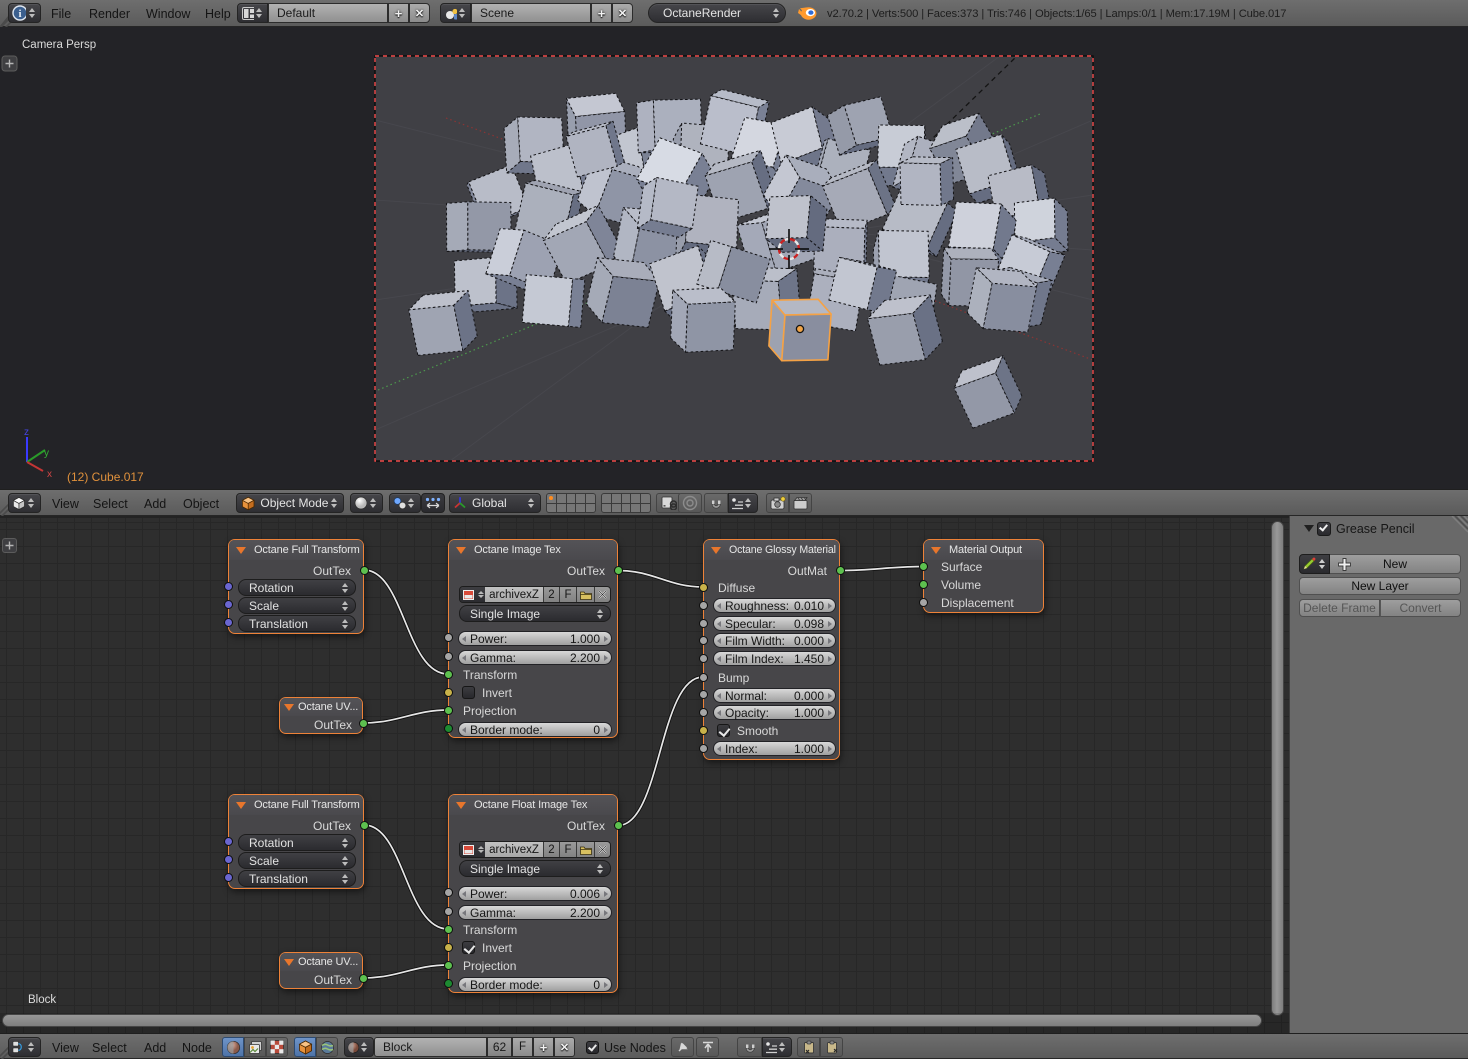 The image size is (1468, 1059). What do you see at coordinates (59, 45) in the screenshot?
I see `svg-text: Camera Persp` at bounding box center [59, 45].